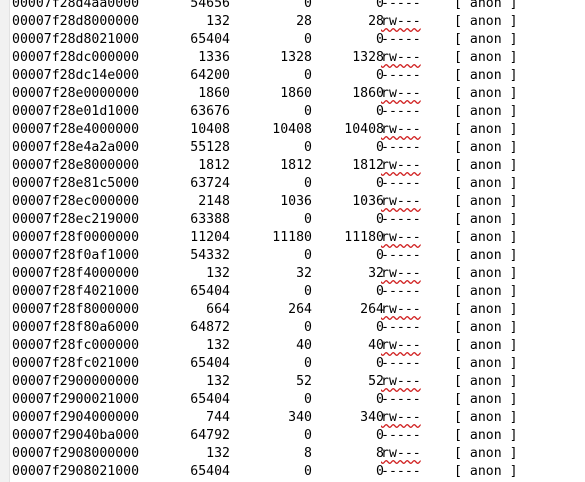 The image size is (585, 482). I want to click on rss-cell: 1860, so click(296, 93).